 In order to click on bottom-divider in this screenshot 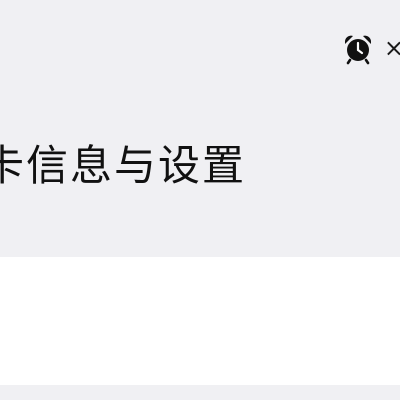, I will do `click(200, 392)`.